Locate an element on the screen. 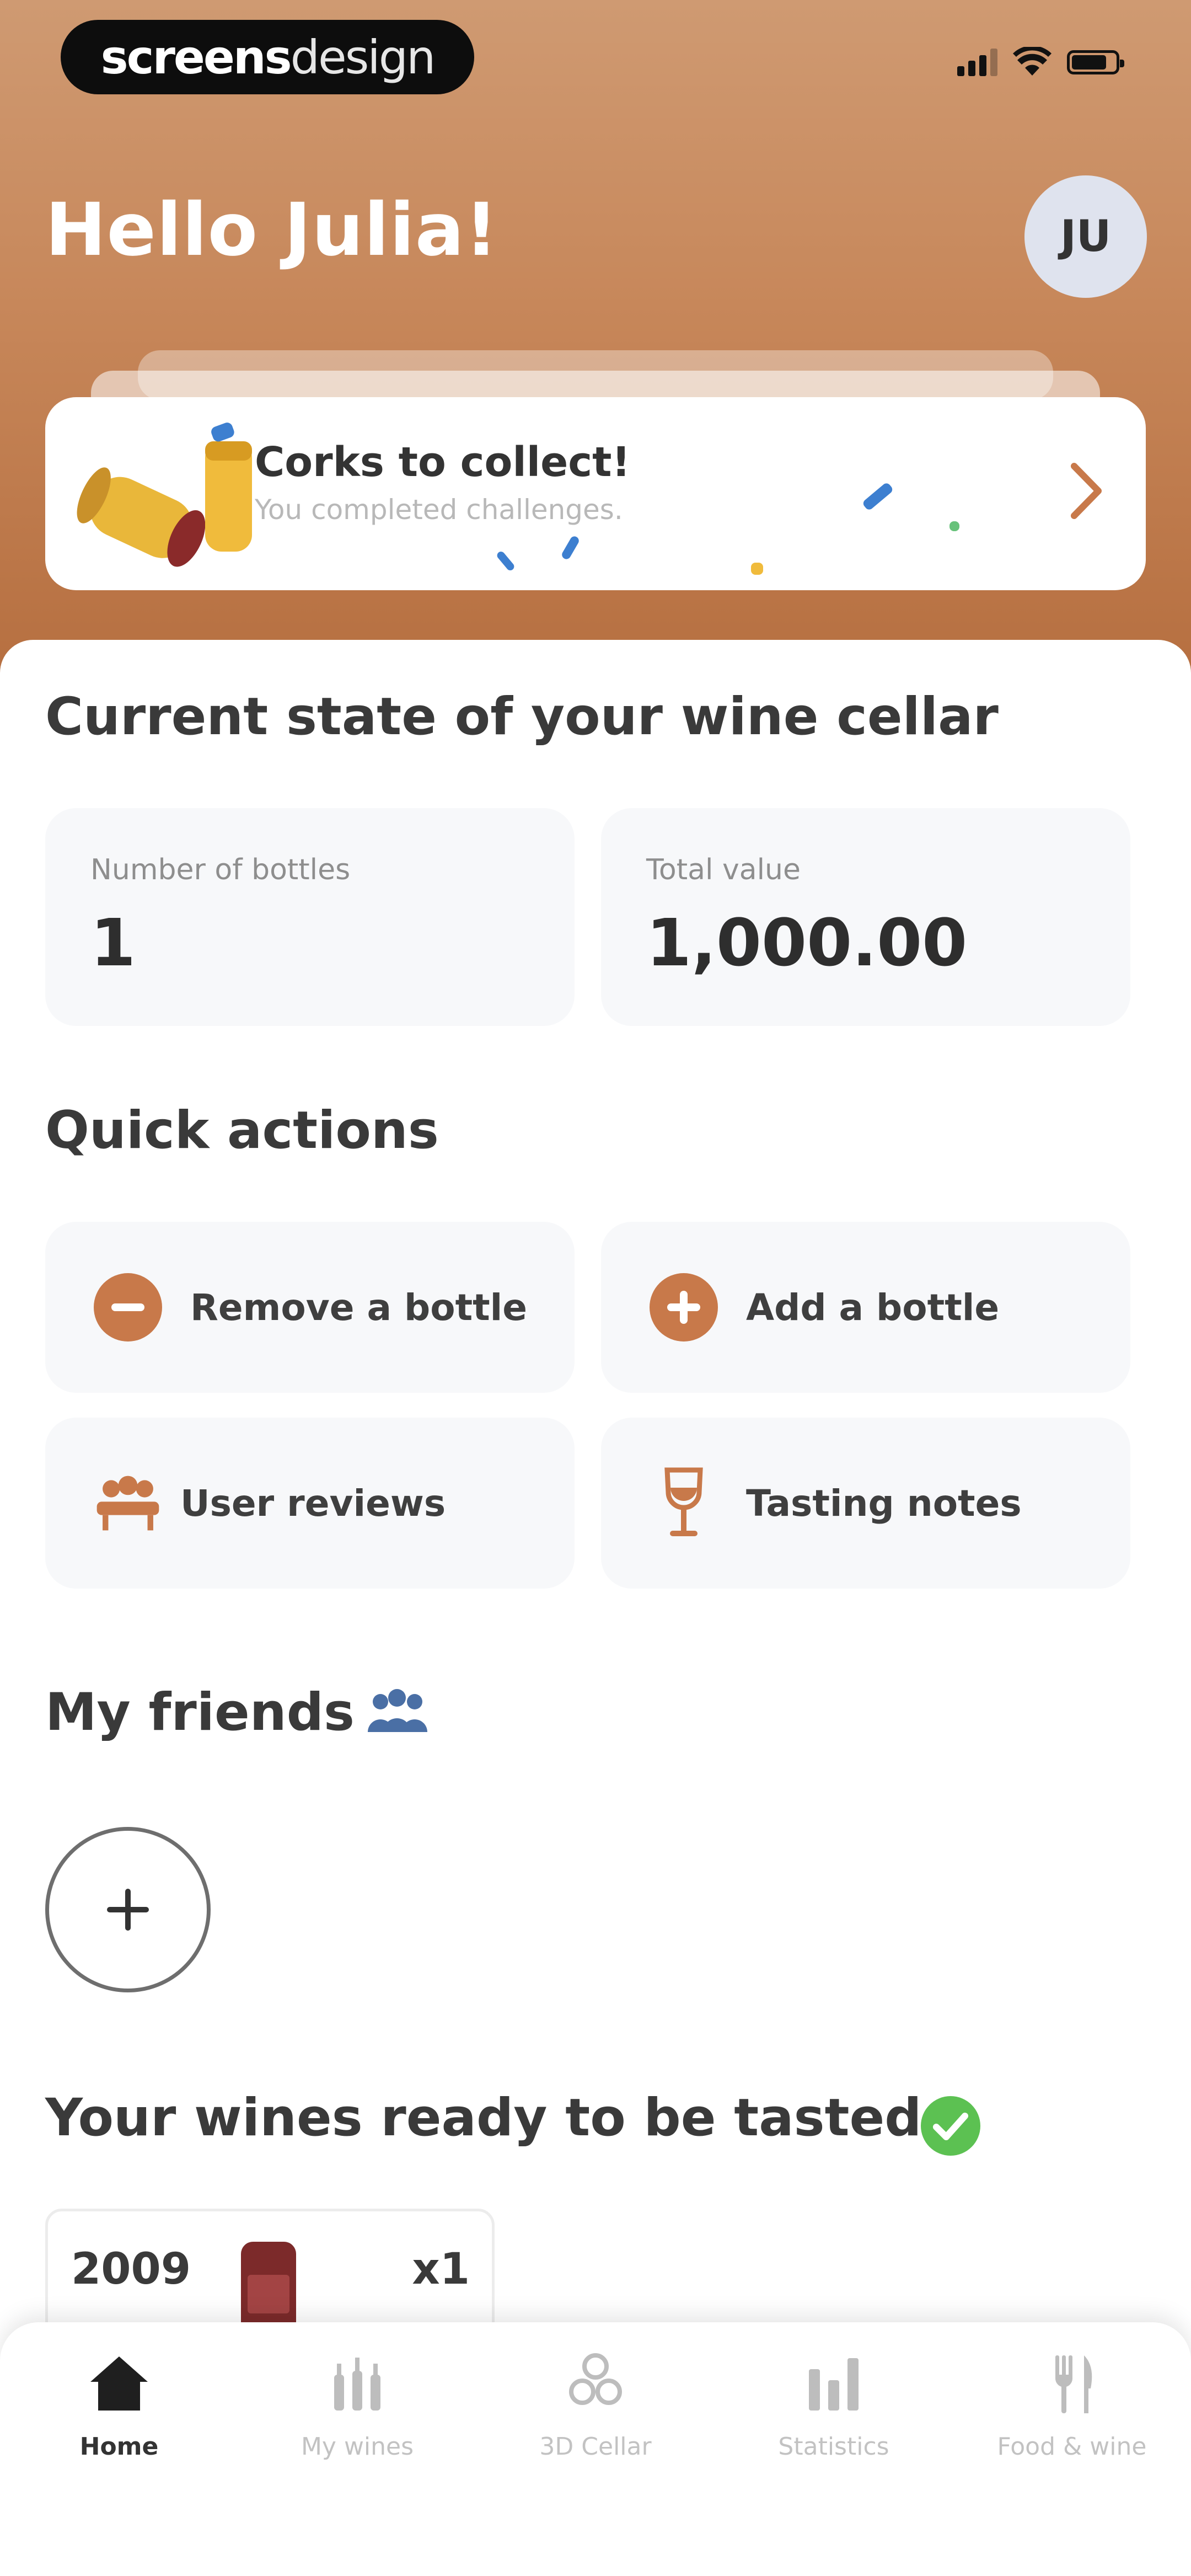 The height and width of the screenshot is (2576, 1191). tab-3d-cellar: 3D Cellar is located at coordinates (595, 2410).